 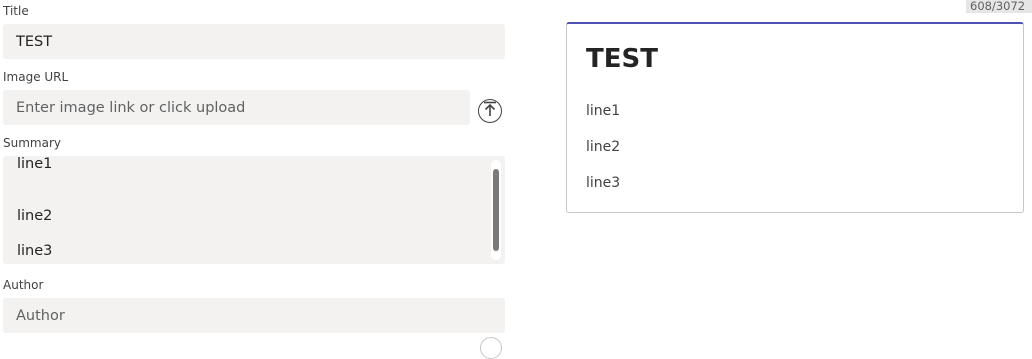 What do you see at coordinates (35, 164) in the screenshot?
I see `summary-line: line1` at bounding box center [35, 164].